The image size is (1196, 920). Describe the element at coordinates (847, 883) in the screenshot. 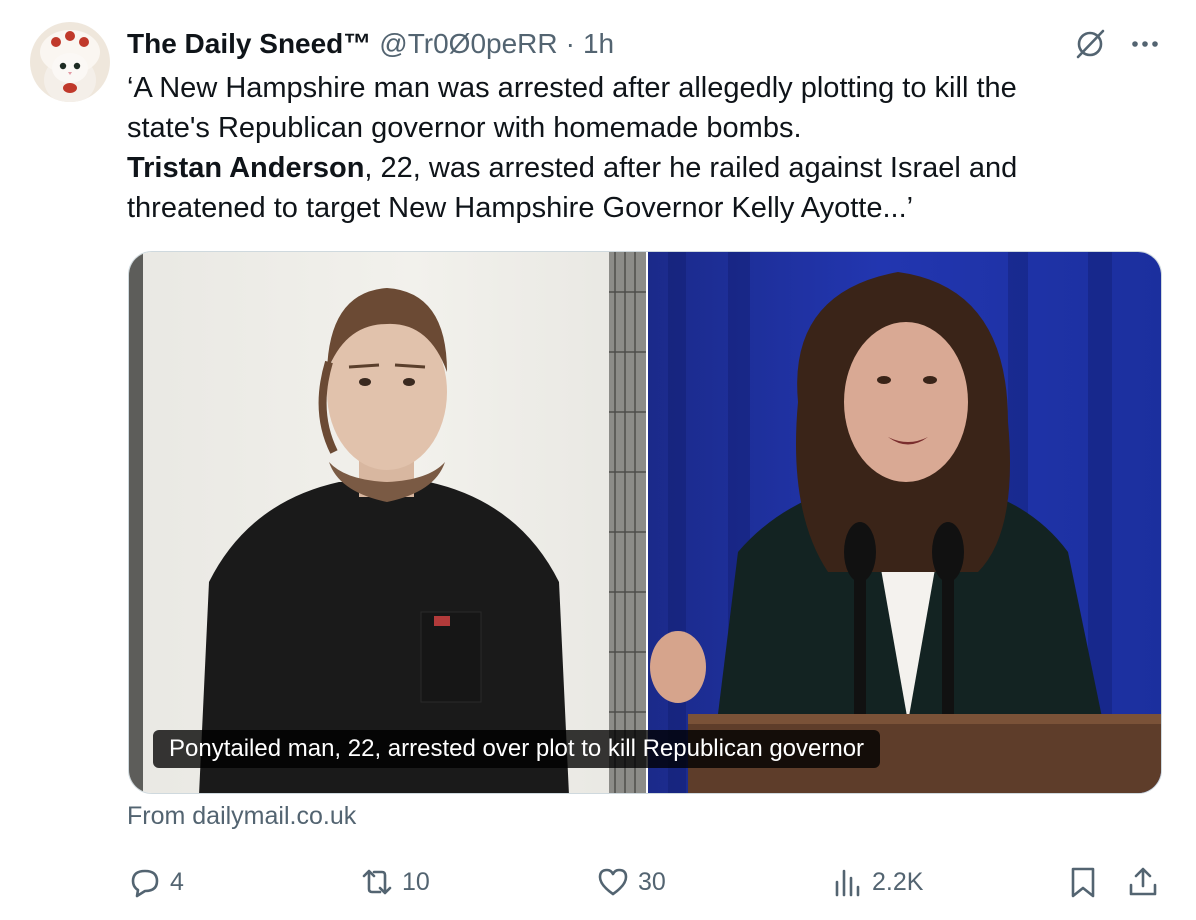

I see `views-icon` at that location.